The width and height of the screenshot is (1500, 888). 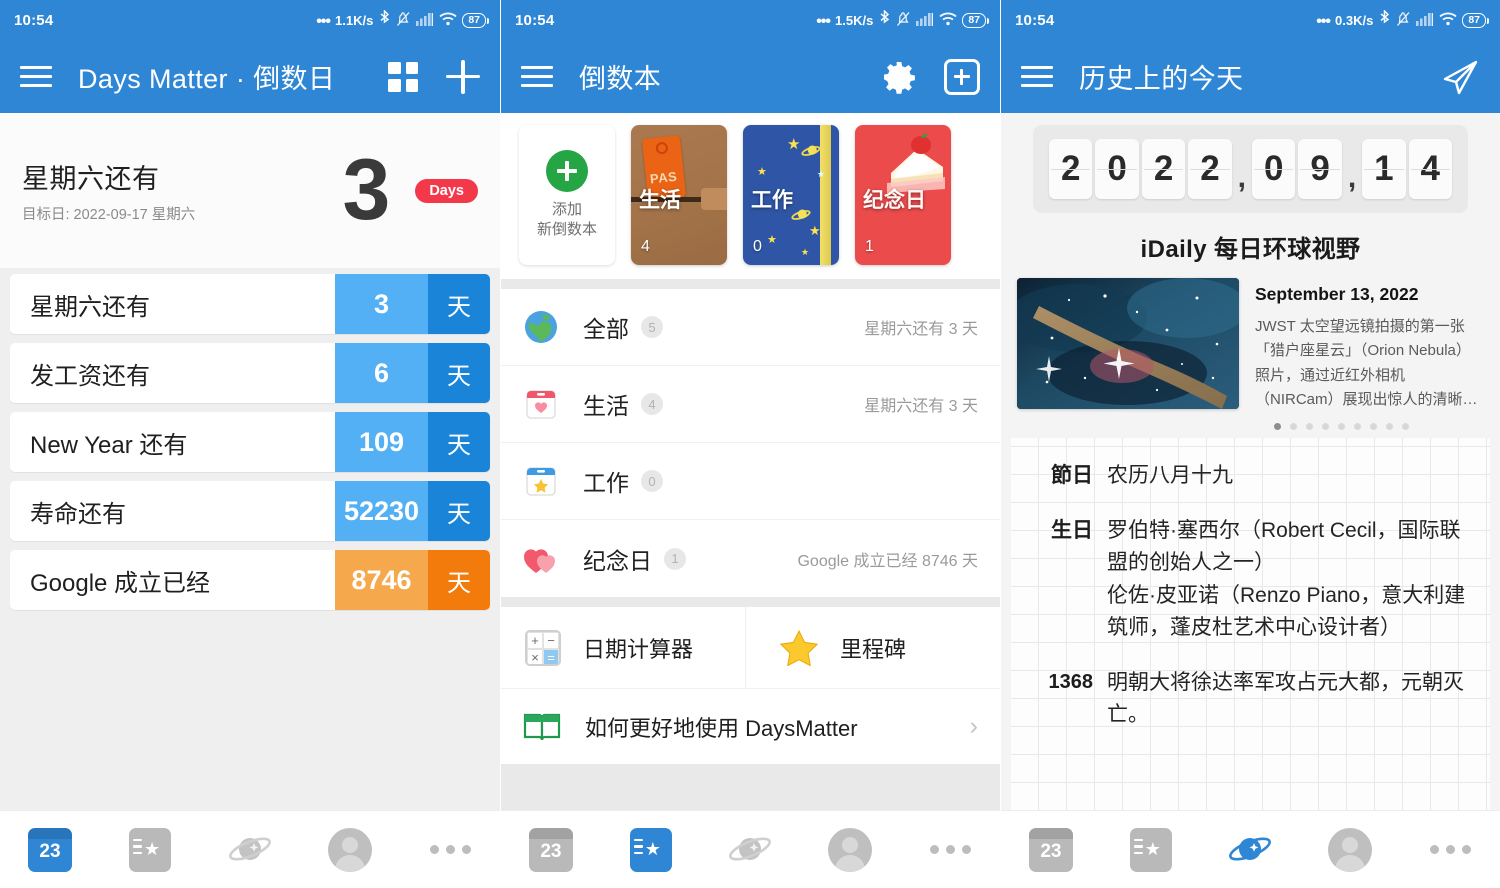 I want to click on notebook-card-anniversary: 纪念日 1, so click(x=903, y=195).